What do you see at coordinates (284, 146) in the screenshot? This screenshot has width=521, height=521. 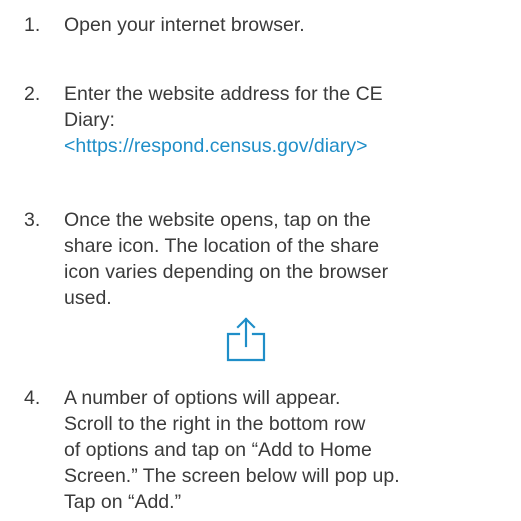 I see `diary-website-link: <https://respond.census.gov/diary>` at bounding box center [284, 146].